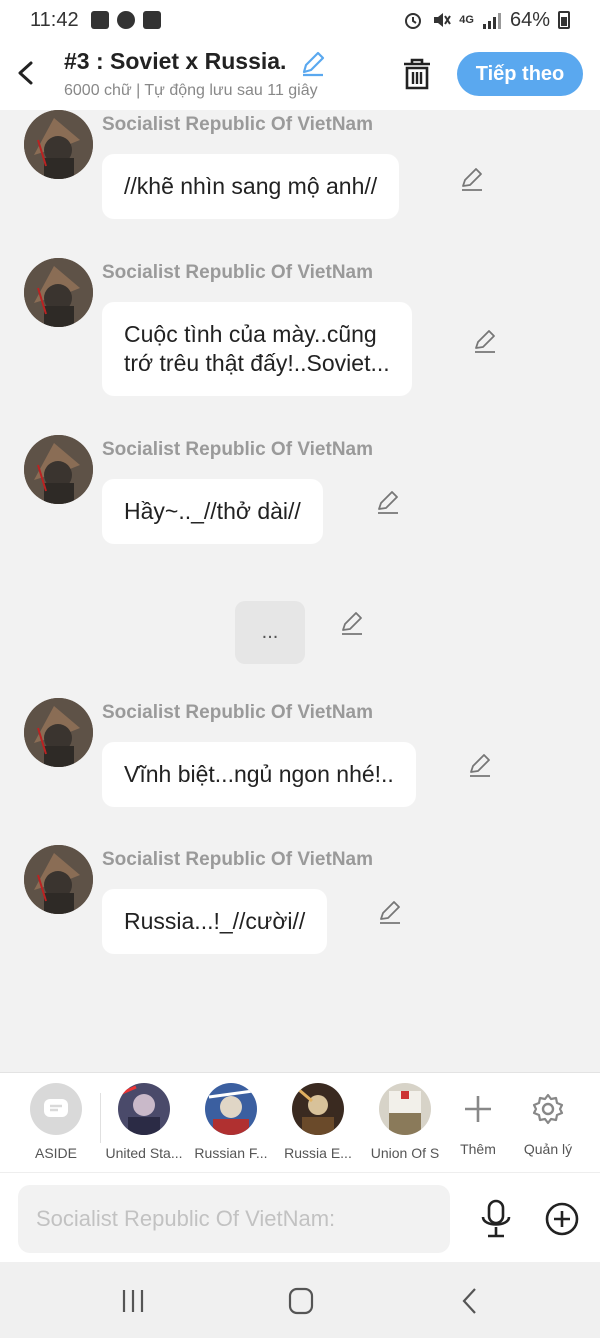 This screenshot has height=1338, width=600. I want to click on chevron-left-icon, so click(25, 73).